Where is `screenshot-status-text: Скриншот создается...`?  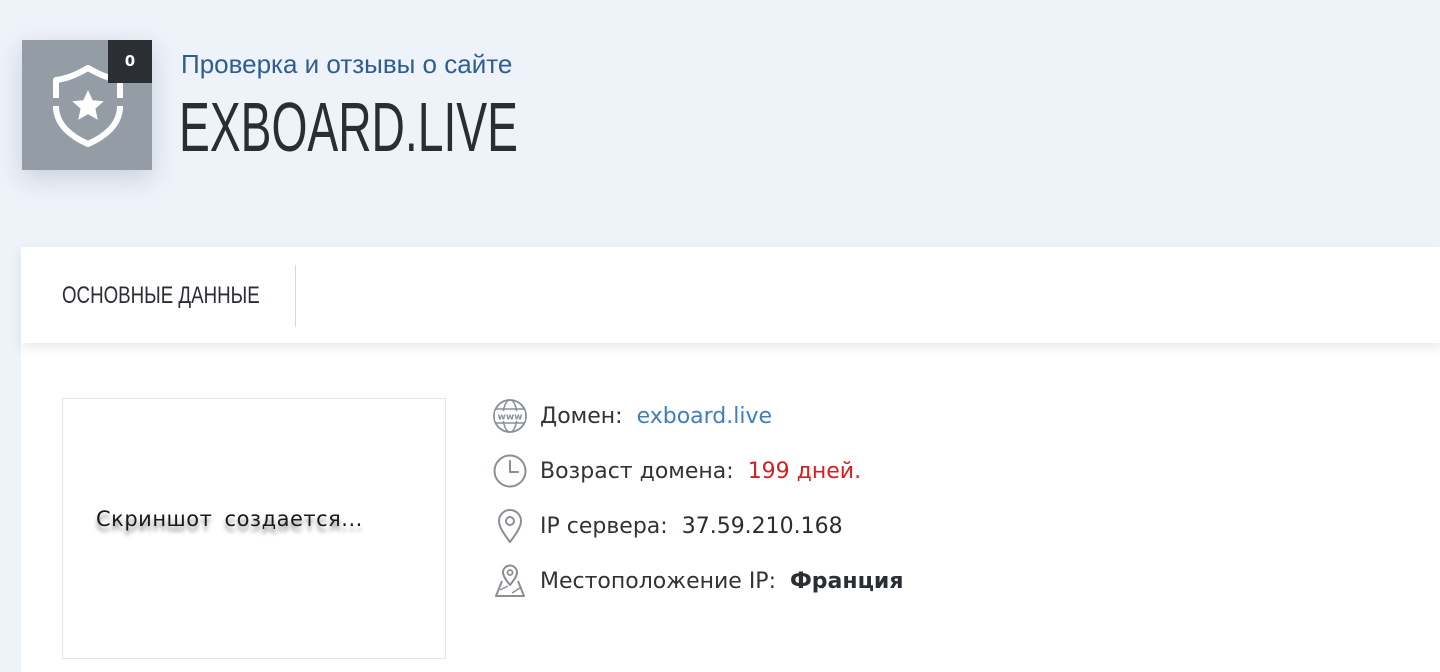
screenshot-status-text: Скриншот создается... is located at coordinates (229, 519).